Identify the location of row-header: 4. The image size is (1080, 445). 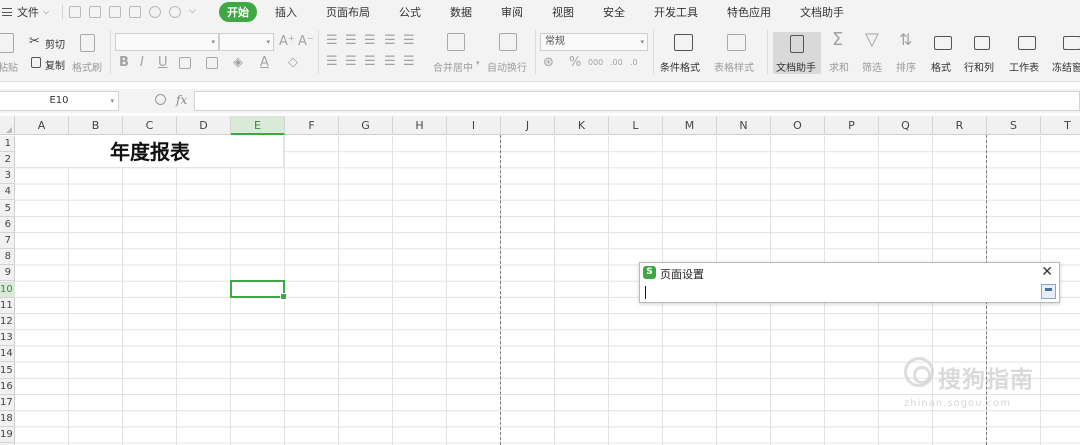
(7, 192).